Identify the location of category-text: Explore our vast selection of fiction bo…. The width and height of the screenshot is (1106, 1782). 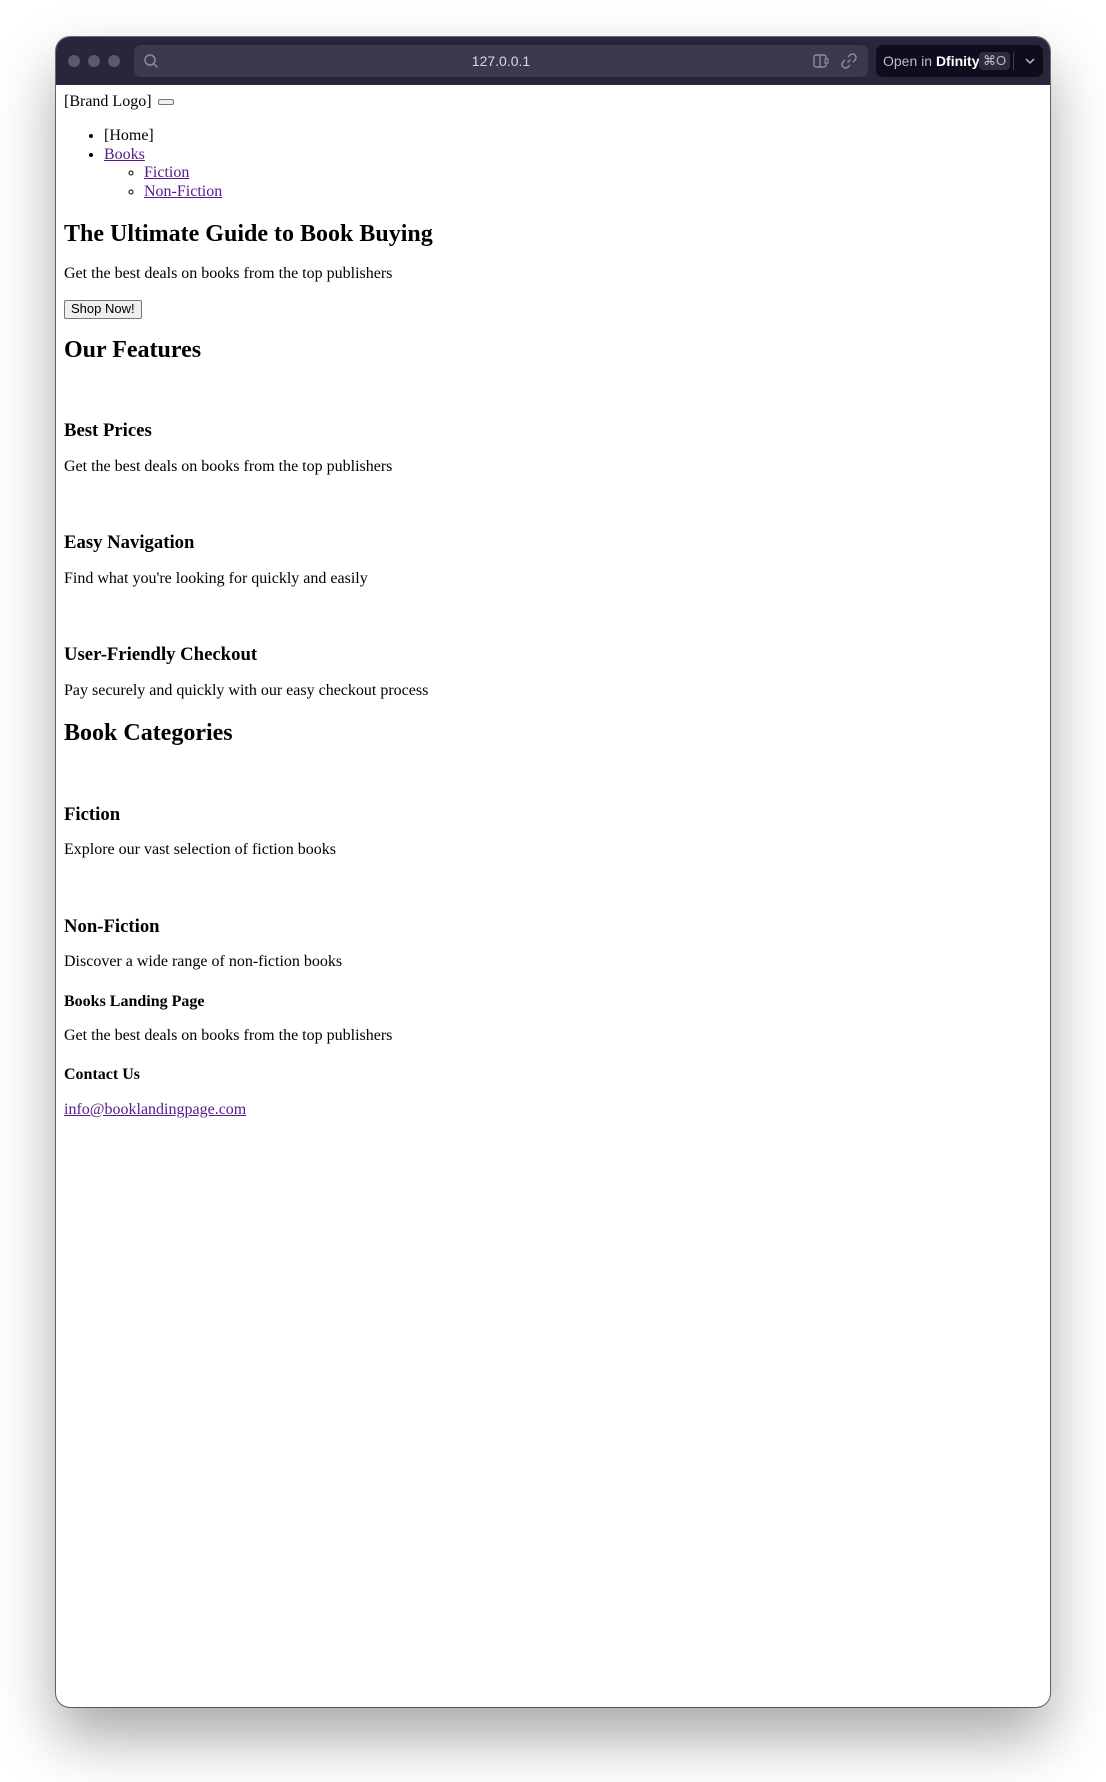
(200, 850).